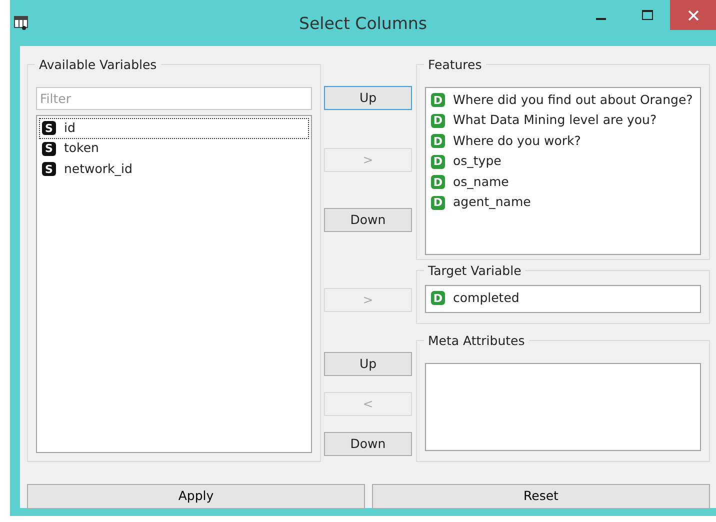  Describe the element at coordinates (563, 298) in the screenshot. I see `list-item: D completed` at that location.